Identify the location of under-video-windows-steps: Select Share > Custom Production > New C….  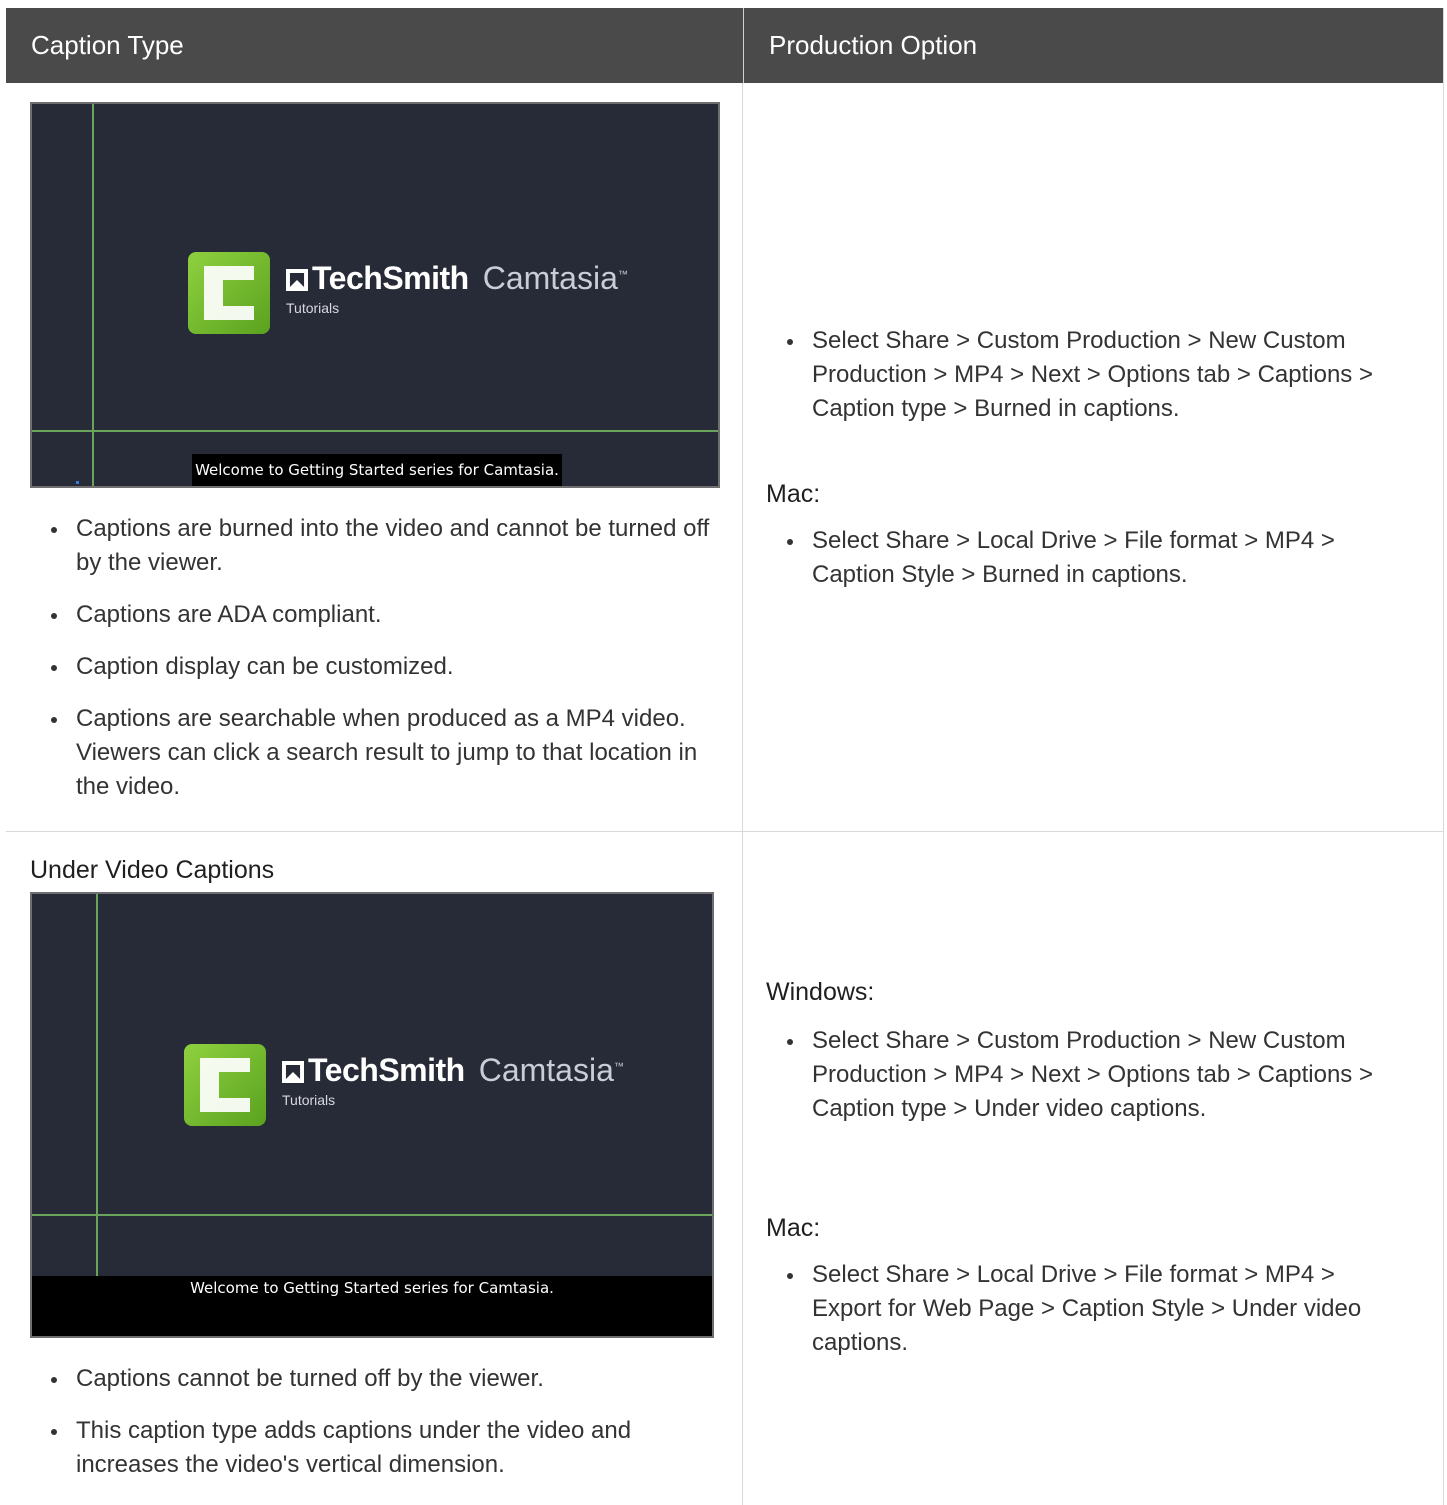
(1074, 1084).